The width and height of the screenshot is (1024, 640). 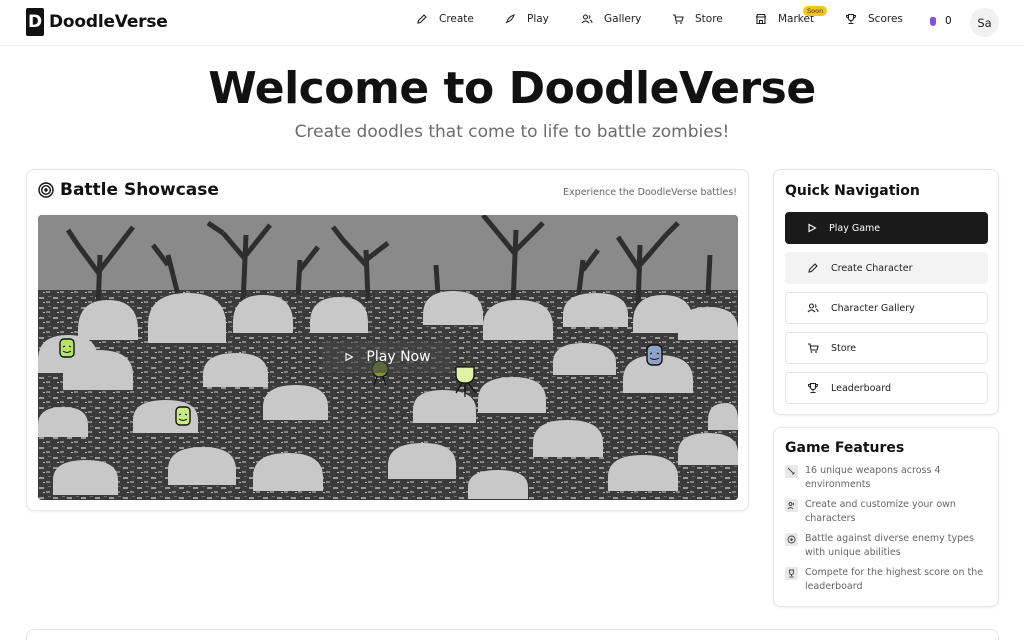 I want to click on feature-text-line: Create and customize your own, so click(x=880, y=504).